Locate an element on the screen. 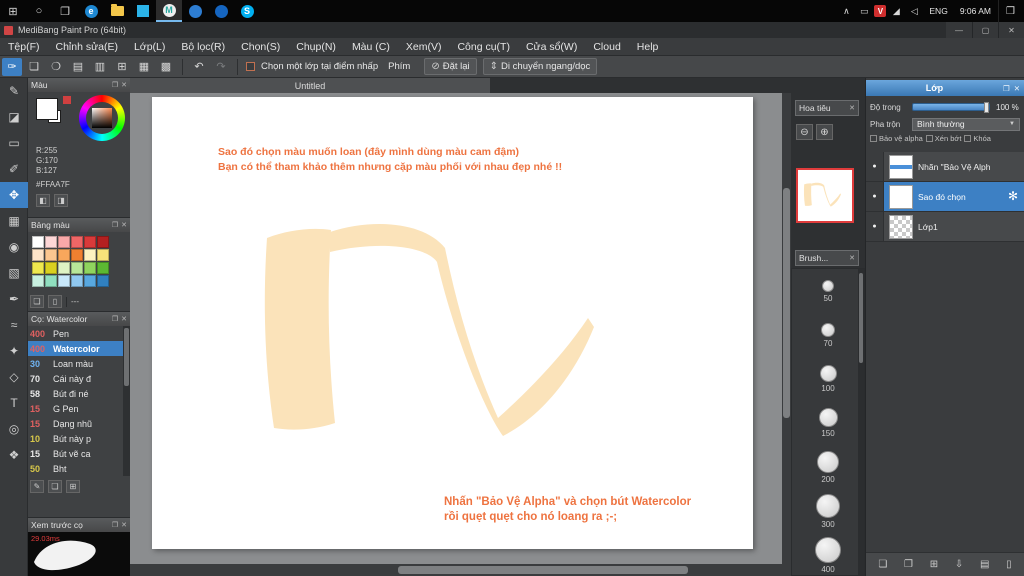  menu-cloud: Cloud is located at coordinates (606, 47).